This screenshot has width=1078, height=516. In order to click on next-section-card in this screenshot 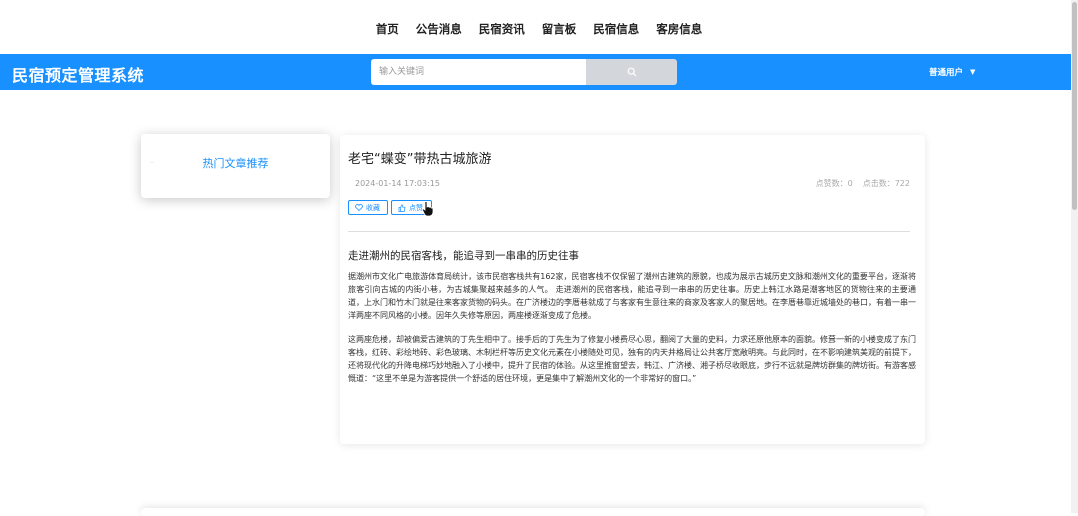, I will do `click(533, 512)`.